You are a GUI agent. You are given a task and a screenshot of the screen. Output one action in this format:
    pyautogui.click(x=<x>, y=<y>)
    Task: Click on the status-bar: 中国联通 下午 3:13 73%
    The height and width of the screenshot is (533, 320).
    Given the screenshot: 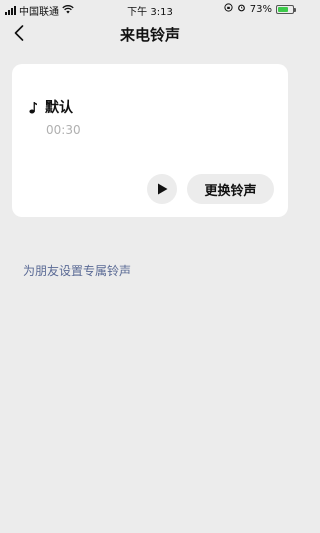 What is the action you would take?
    pyautogui.click(x=150, y=9)
    